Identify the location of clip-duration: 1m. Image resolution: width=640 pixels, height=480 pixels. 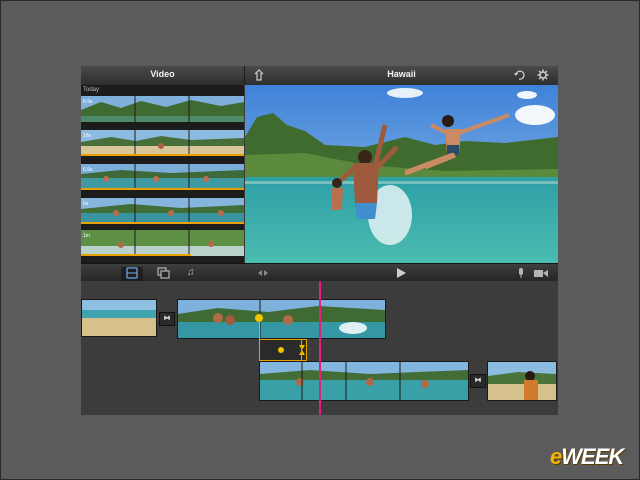
(86, 236).